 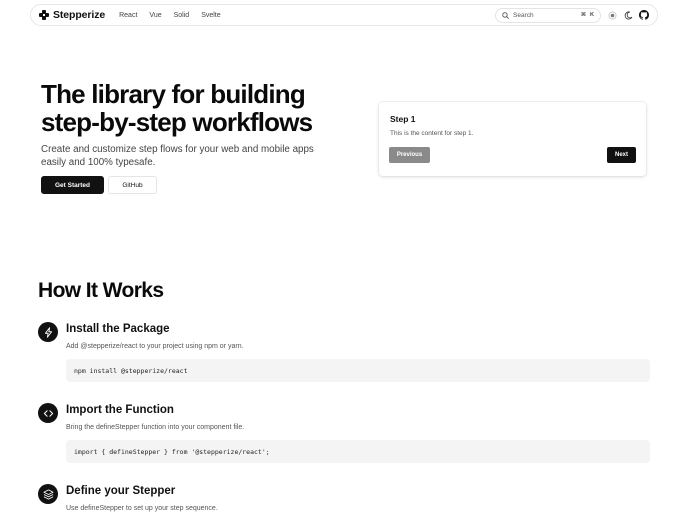 I want to click on moon-icon, so click(x=628, y=15).